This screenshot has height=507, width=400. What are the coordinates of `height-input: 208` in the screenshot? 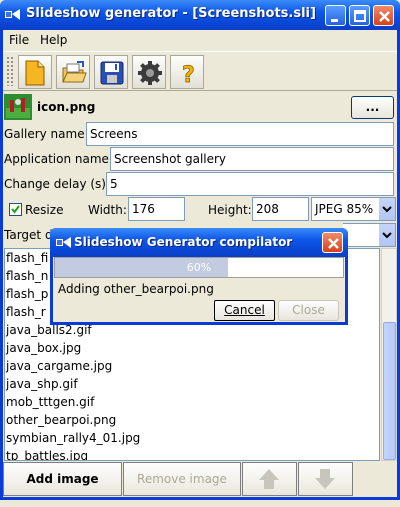 It's located at (280, 209).